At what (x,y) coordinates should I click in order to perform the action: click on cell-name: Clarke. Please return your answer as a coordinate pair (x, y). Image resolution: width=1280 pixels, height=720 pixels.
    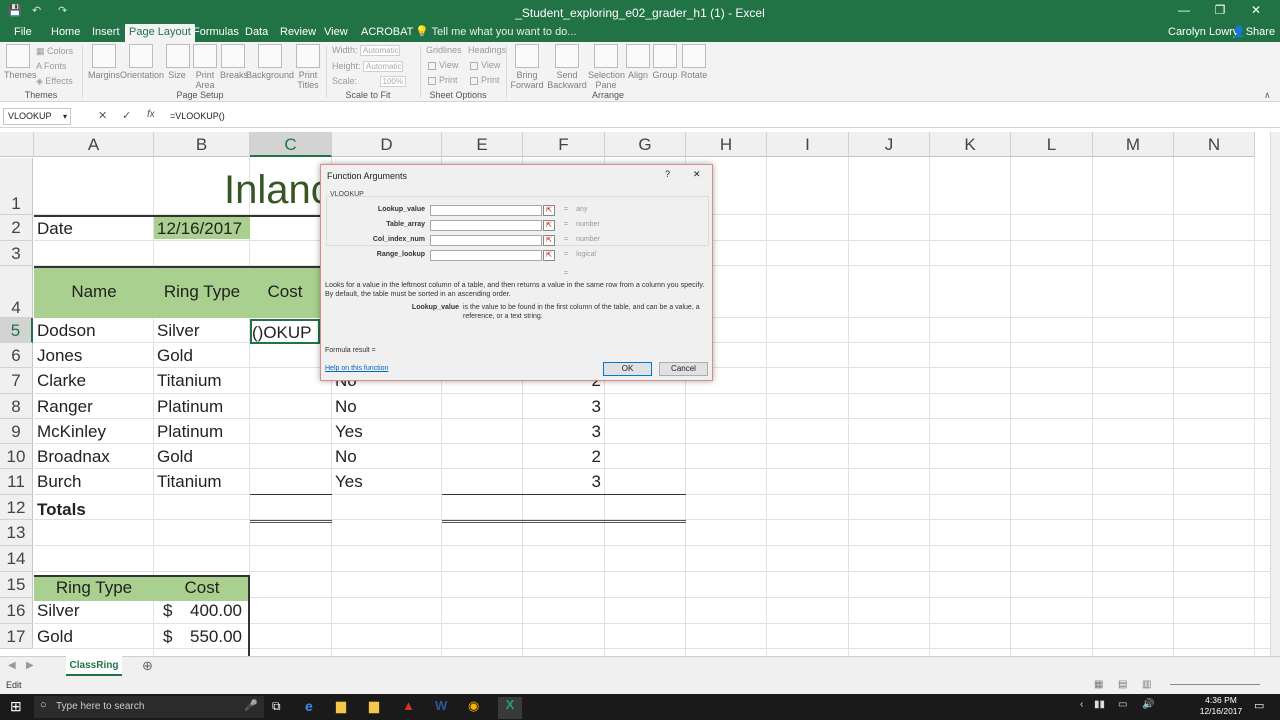
    Looking at the image, I should click on (94, 381).